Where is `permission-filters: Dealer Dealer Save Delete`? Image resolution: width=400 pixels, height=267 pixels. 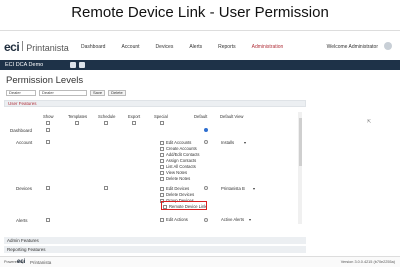
permission-filters: Dealer Dealer Save Delete is located at coordinates (66, 93).